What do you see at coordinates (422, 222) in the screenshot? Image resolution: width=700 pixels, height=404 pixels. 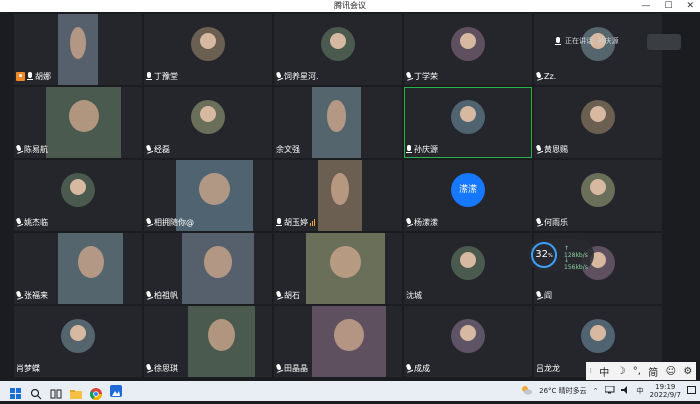 I see `participant-label: 杨潆潆` at bounding box center [422, 222].